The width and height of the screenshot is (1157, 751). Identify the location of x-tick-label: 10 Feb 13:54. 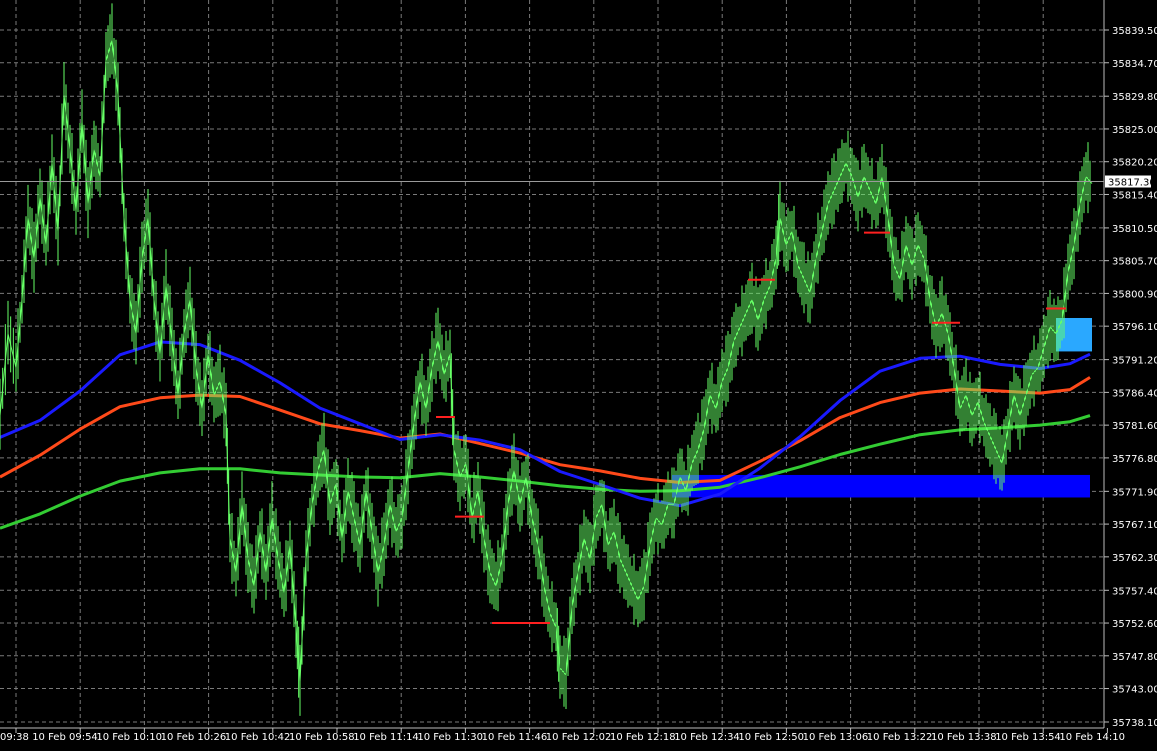
(1028, 737).